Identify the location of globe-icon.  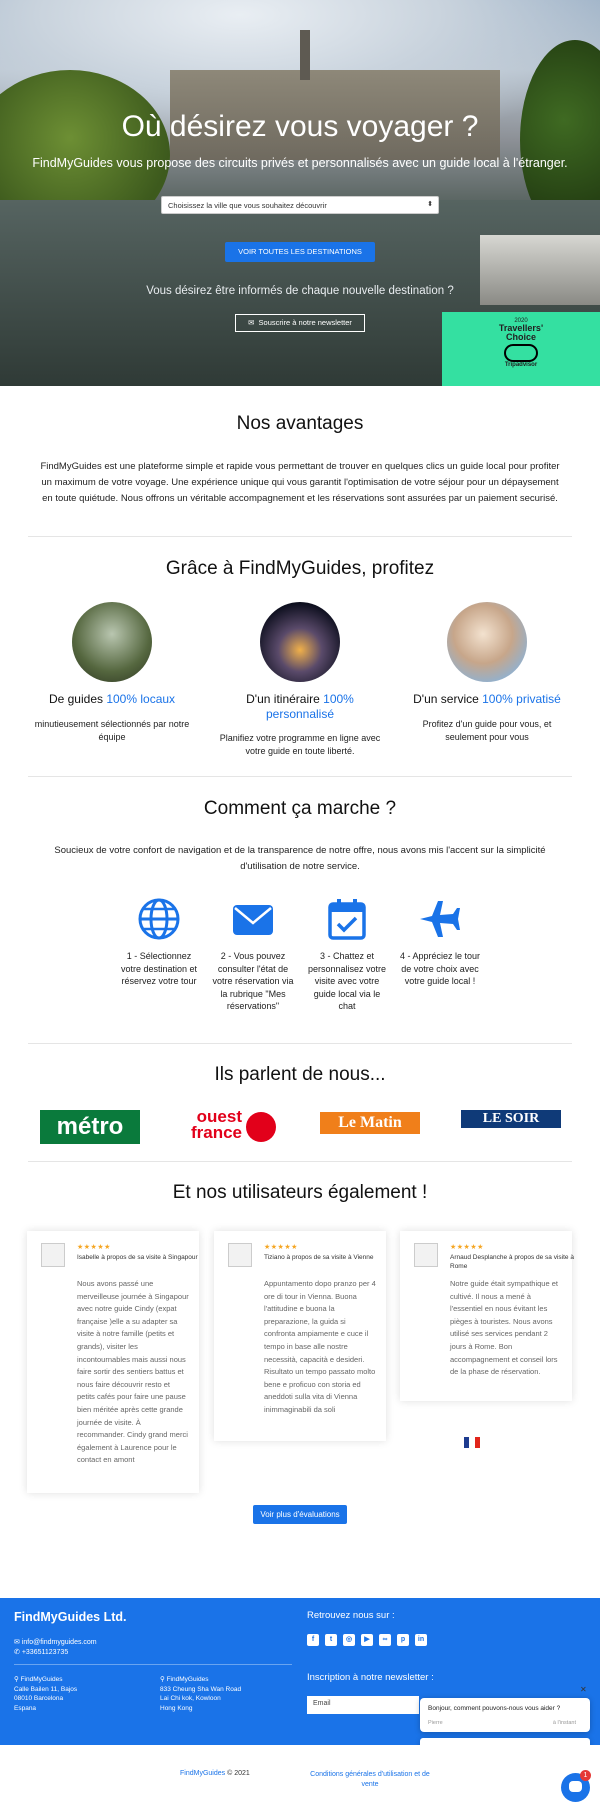
(159, 919).